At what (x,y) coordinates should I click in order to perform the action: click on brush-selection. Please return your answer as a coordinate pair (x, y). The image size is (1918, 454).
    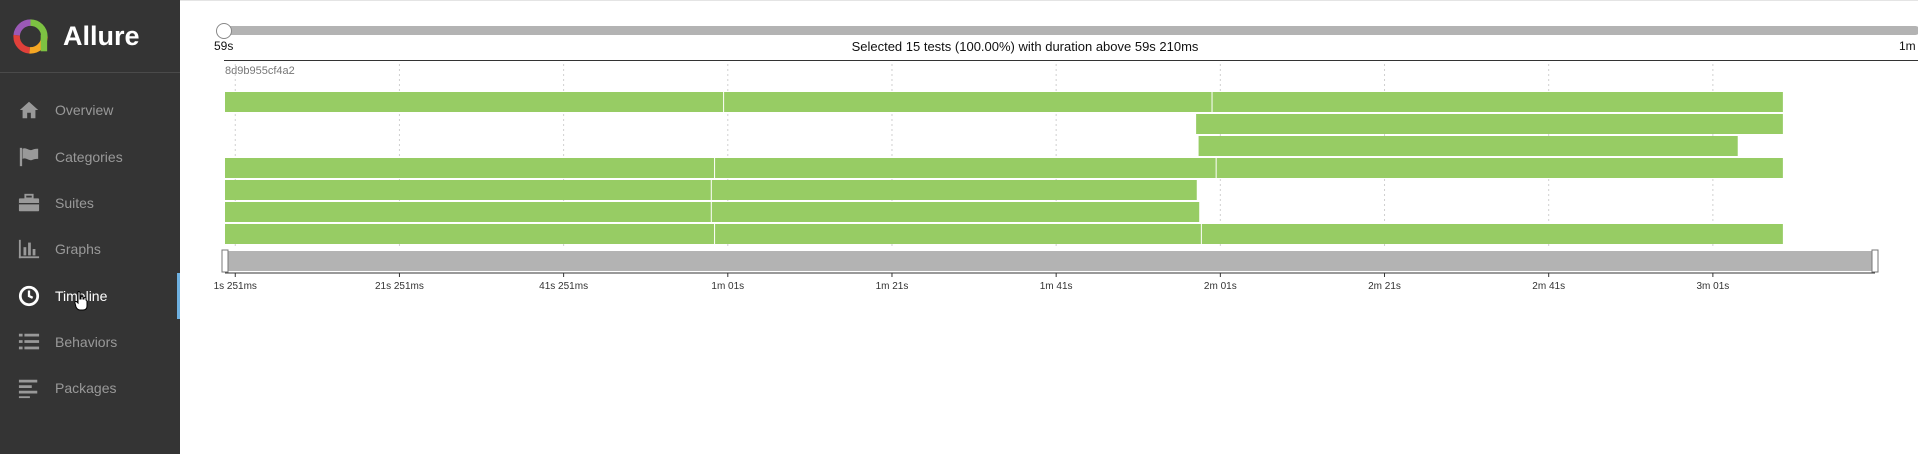
    Looking at the image, I should click on (1050, 261).